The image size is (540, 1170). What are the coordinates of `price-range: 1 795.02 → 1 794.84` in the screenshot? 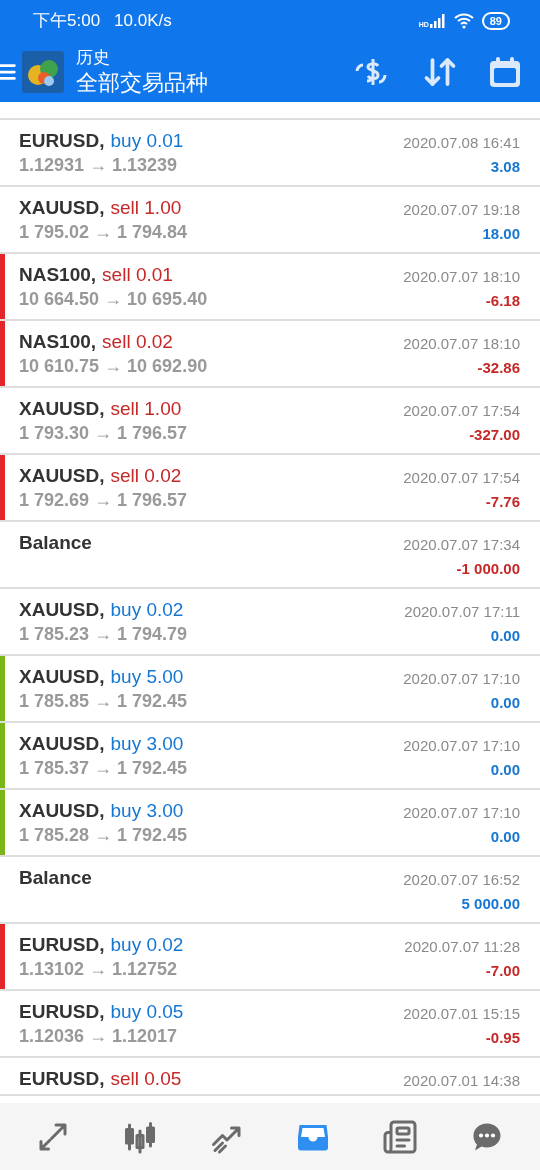 It's located at (103, 232).